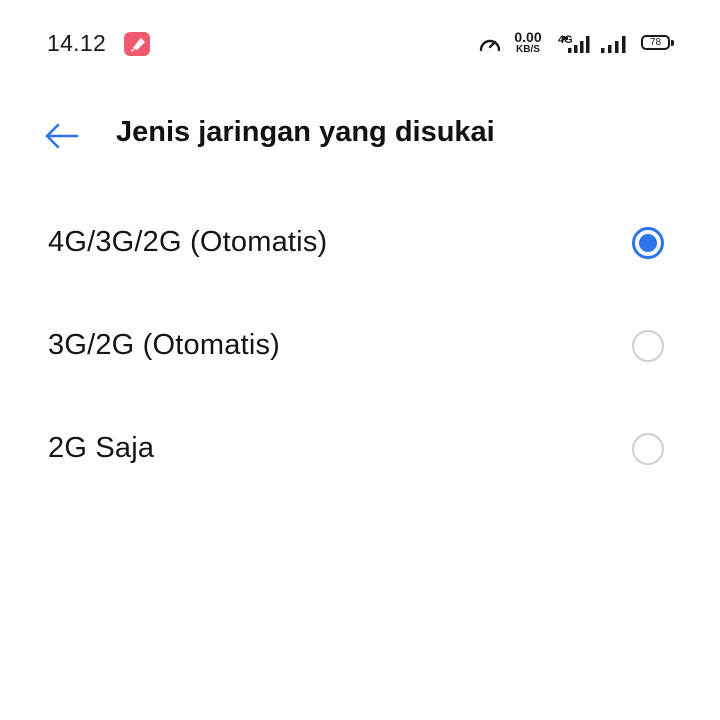 This screenshot has height=720, width=720. What do you see at coordinates (360, 243) in the screenshot?
I see `option-4g-3g-2g-auto: 4G/3G/2G (Otomatis)` at bounding box center [360, 243].